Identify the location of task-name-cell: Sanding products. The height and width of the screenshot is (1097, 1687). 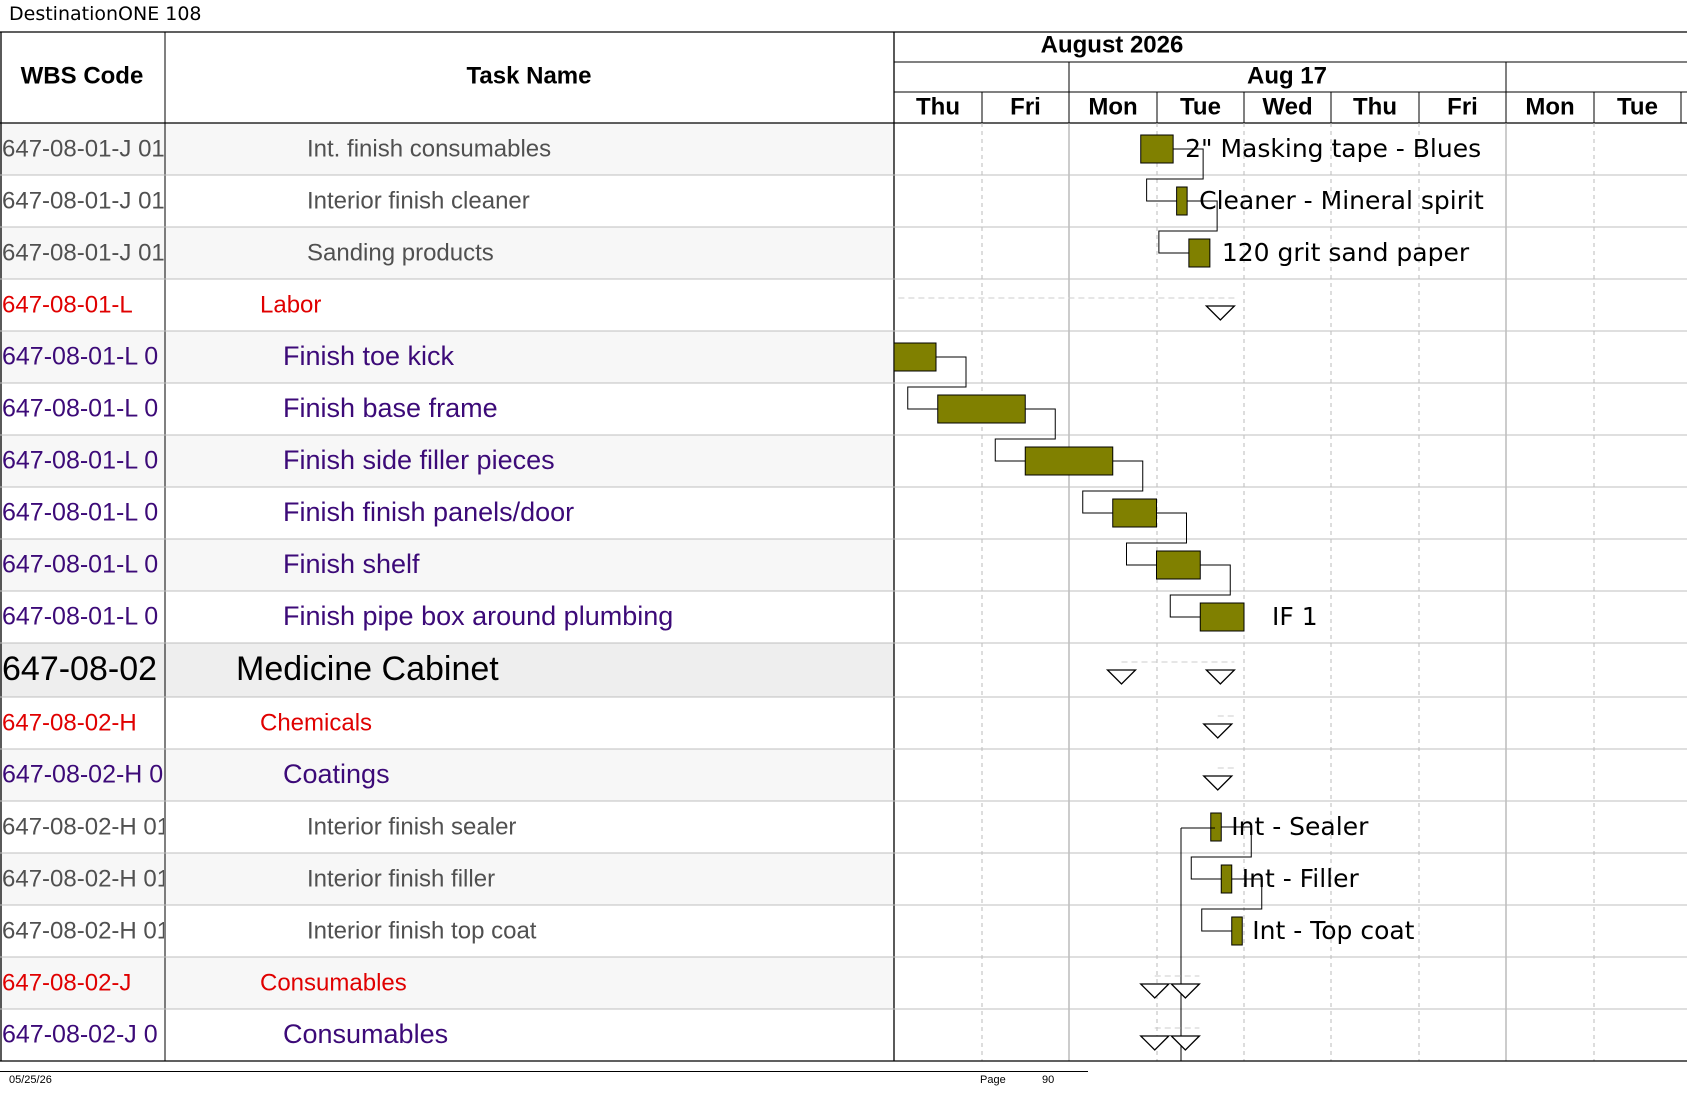
(400, 252).